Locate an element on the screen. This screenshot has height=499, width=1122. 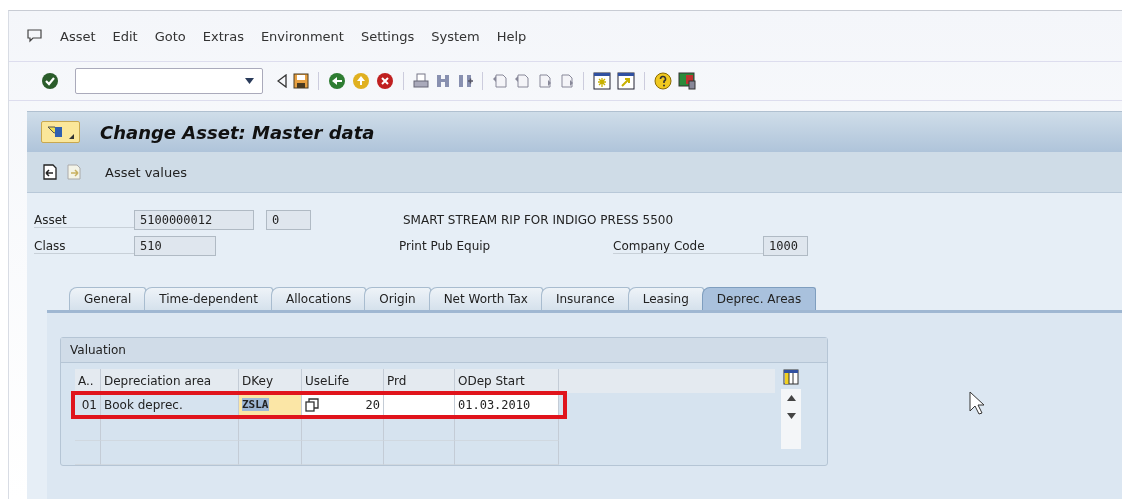
tab: Allocations is located at coordinates (318, 298).